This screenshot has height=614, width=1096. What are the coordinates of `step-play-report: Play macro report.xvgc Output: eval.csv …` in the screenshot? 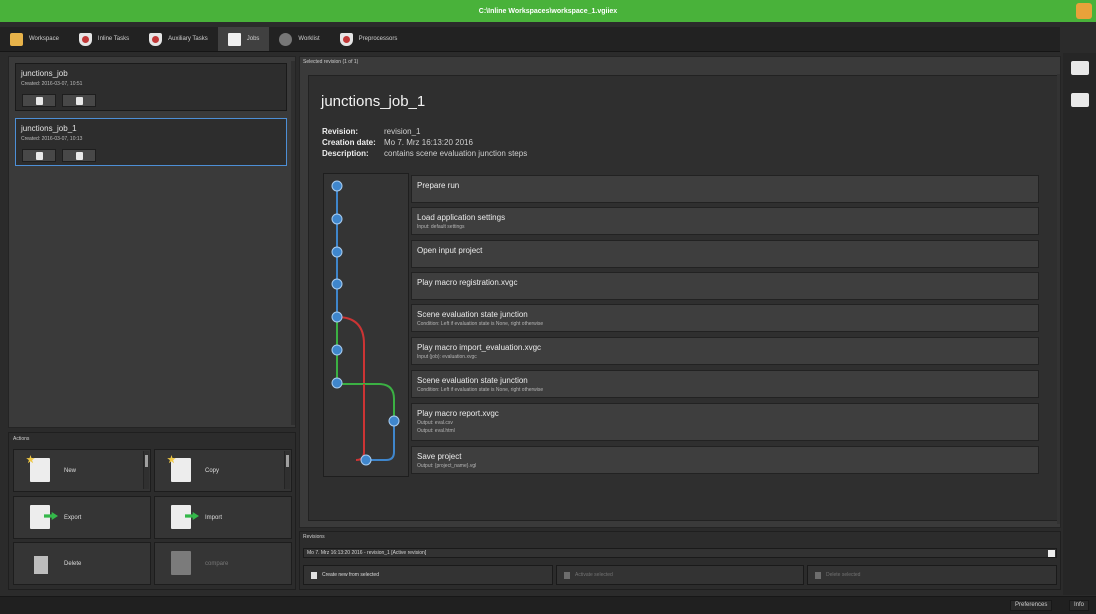 It's located at (725, 422).